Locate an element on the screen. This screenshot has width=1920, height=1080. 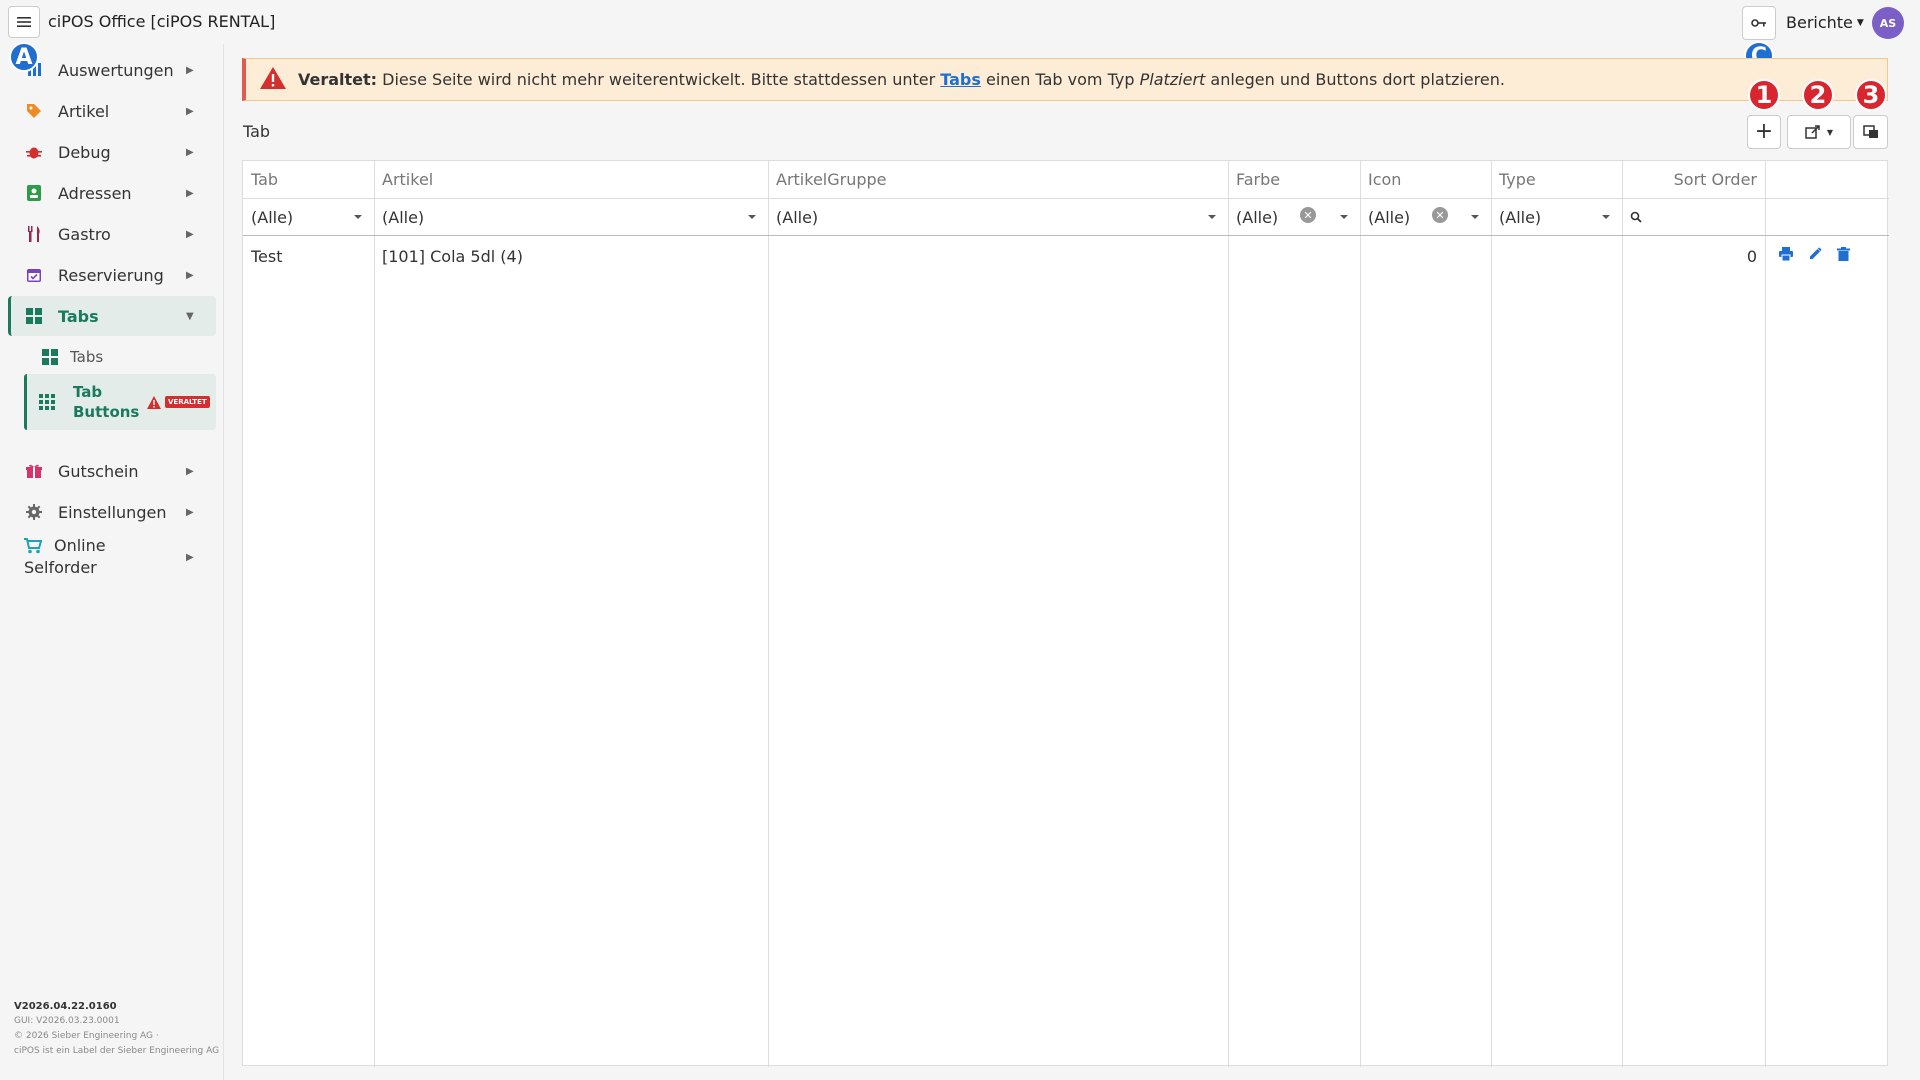
tabs-link: Tabs is located at coordinates (960, 79).